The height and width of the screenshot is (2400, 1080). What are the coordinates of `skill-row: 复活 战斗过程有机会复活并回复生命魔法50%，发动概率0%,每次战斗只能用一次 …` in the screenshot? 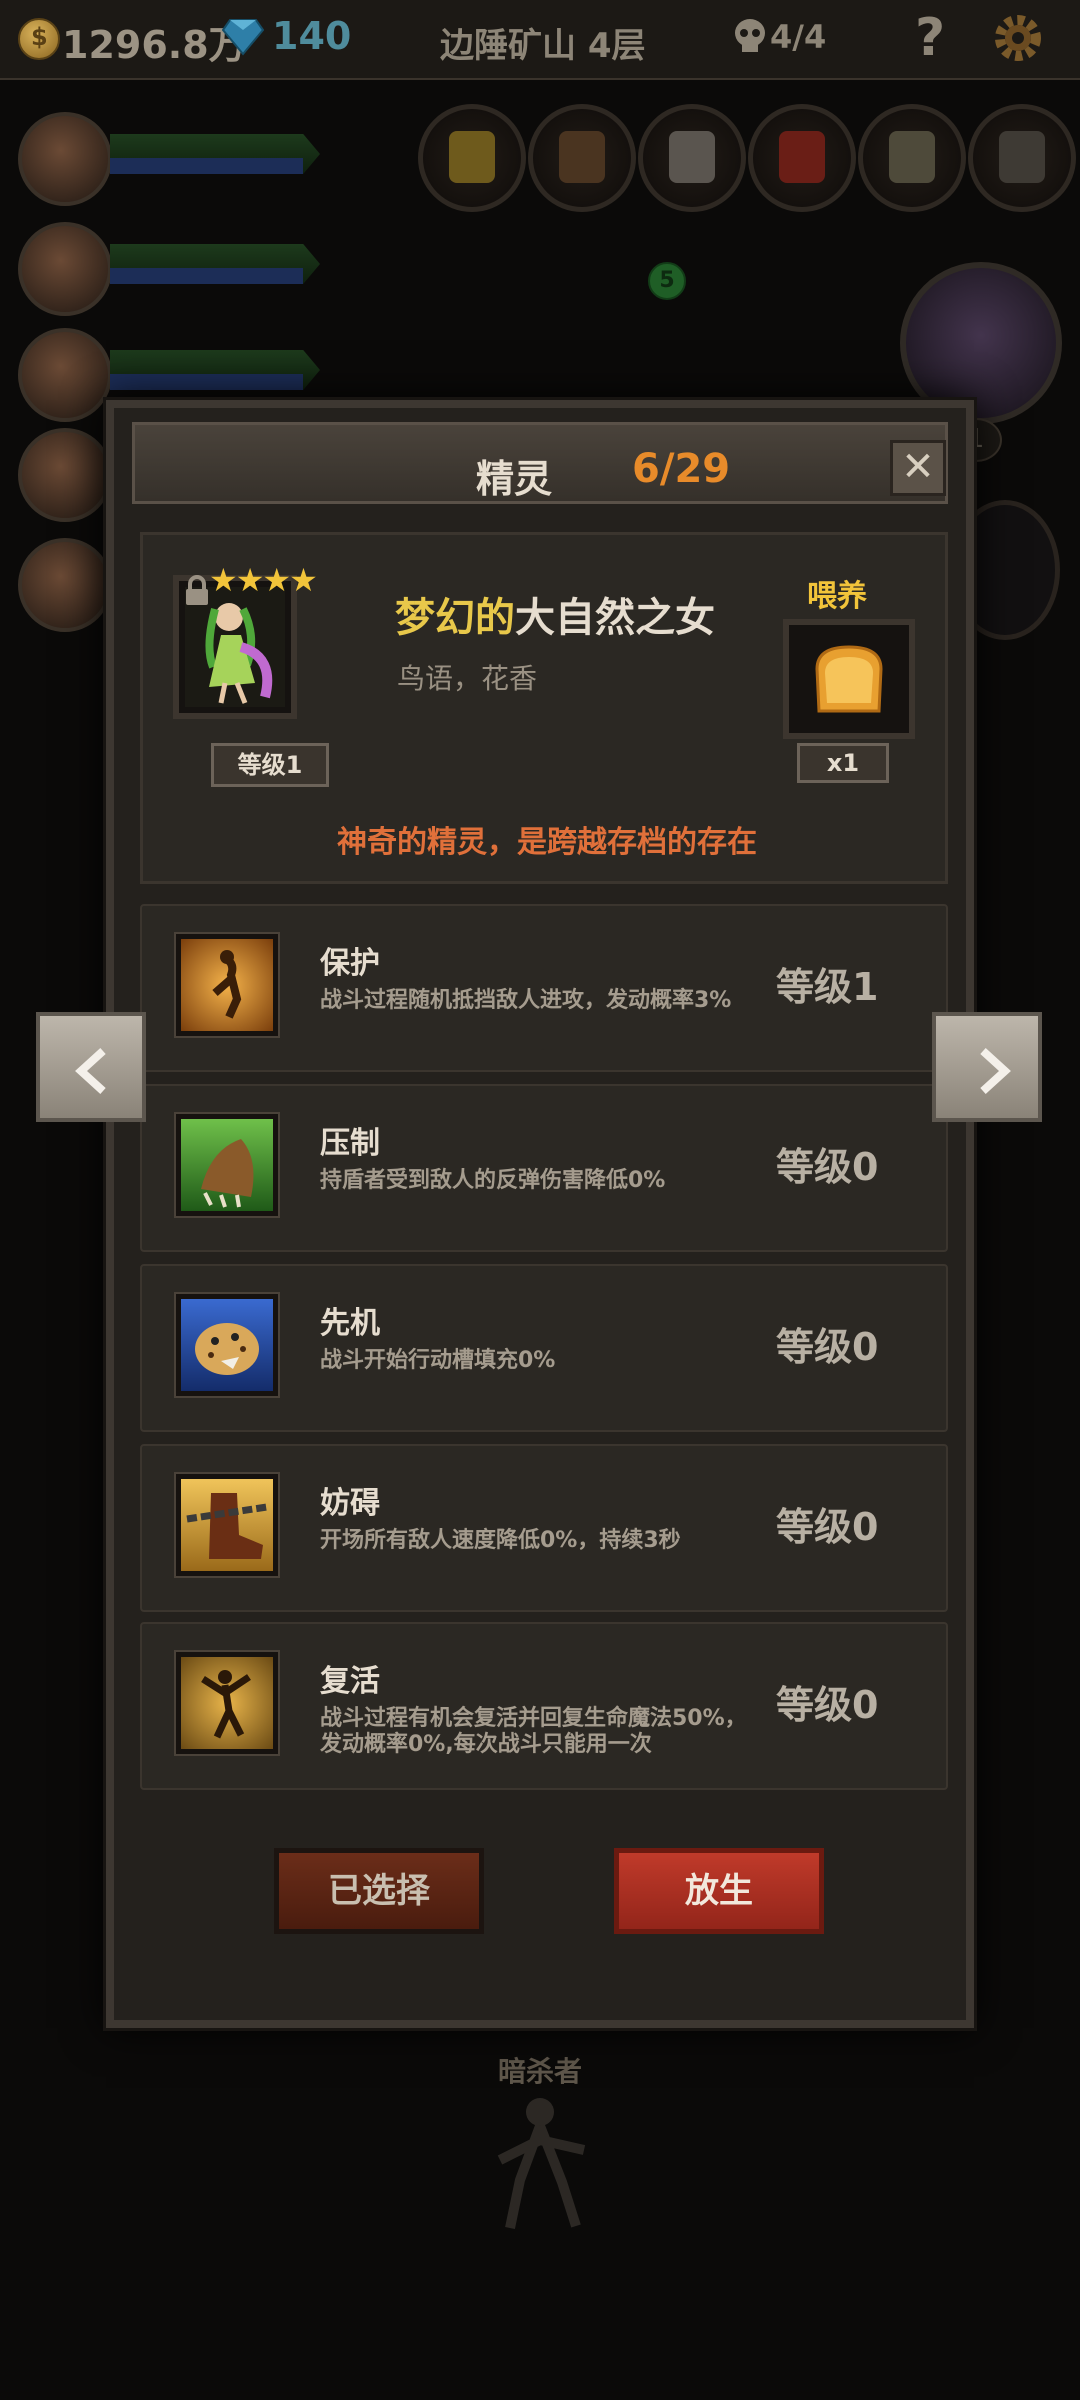 It's located at (544, 1706).